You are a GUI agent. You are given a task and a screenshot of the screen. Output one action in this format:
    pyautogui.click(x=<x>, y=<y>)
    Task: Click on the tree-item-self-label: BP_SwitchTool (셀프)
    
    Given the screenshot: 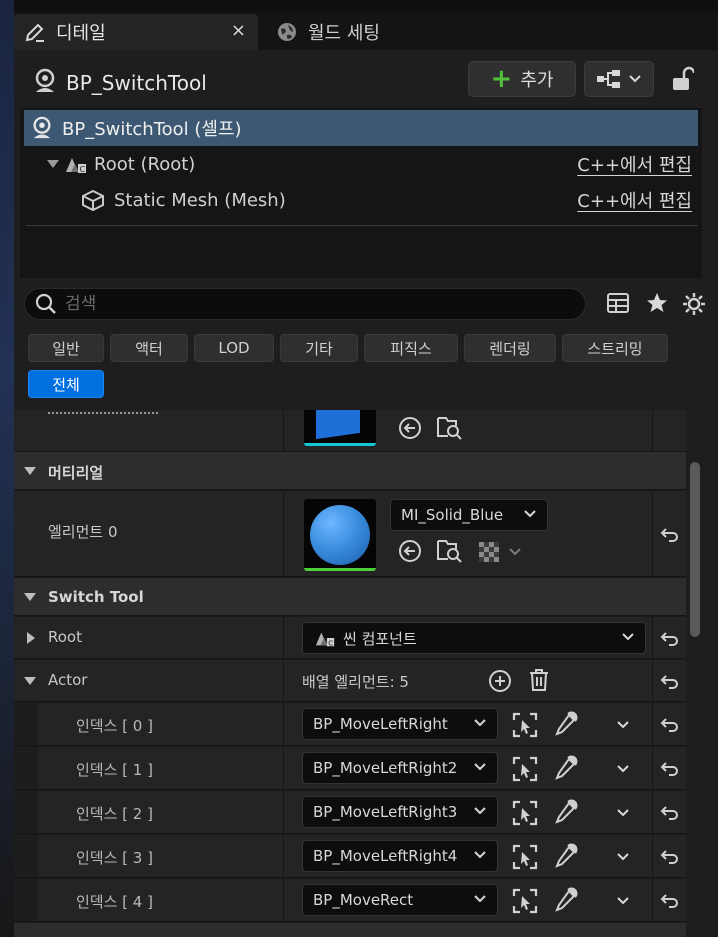 What is the action you would take?
    pyautogui.click(x=152, y=129)
    